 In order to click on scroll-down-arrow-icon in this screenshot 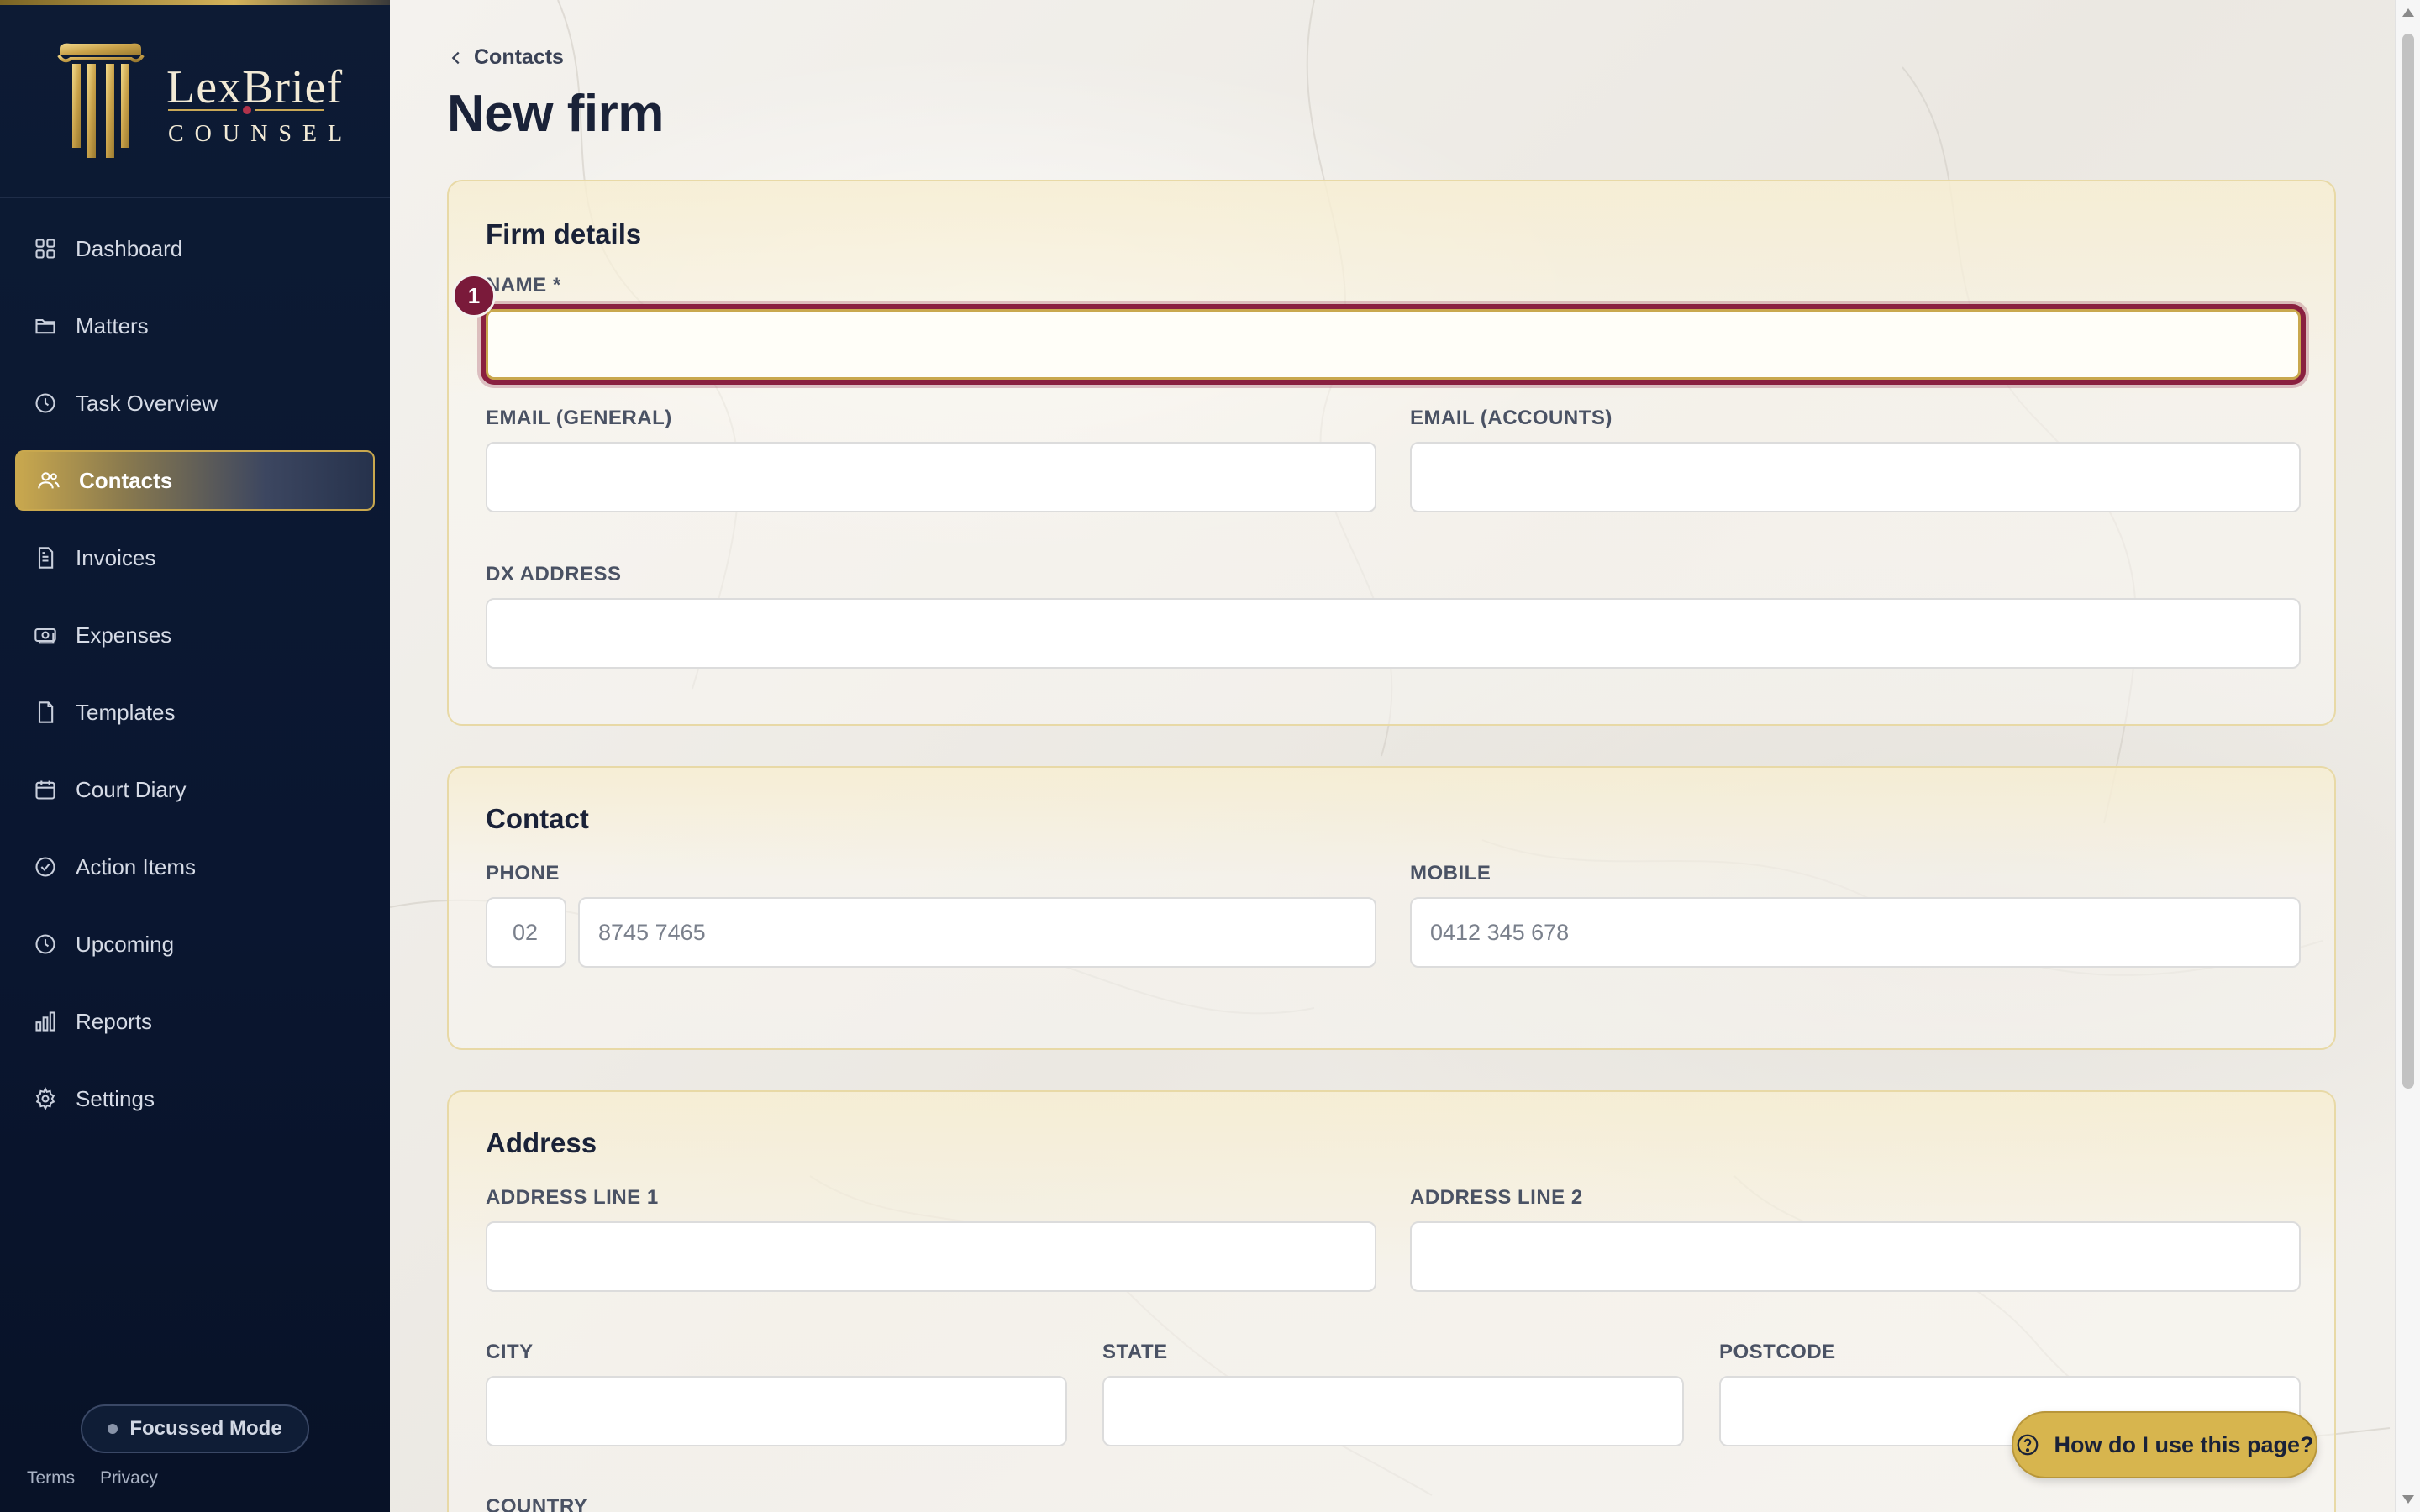, I will do `click(2408, 1499)`.